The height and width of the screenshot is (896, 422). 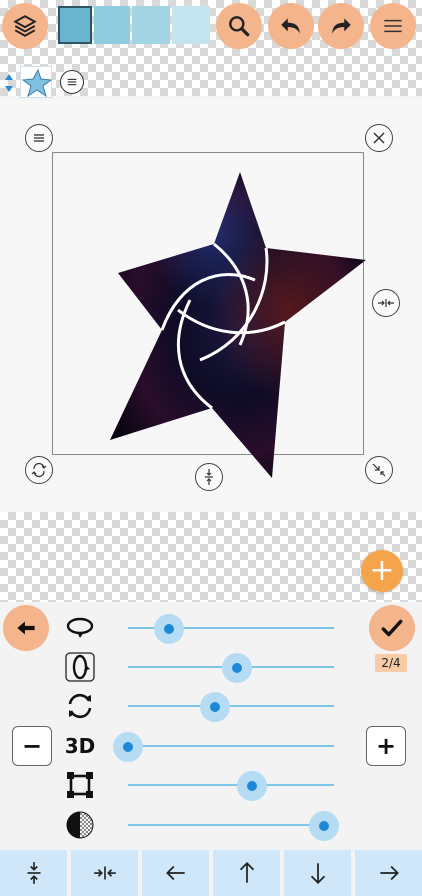 I want to click on undo-icon, so click(x=290, y=26).